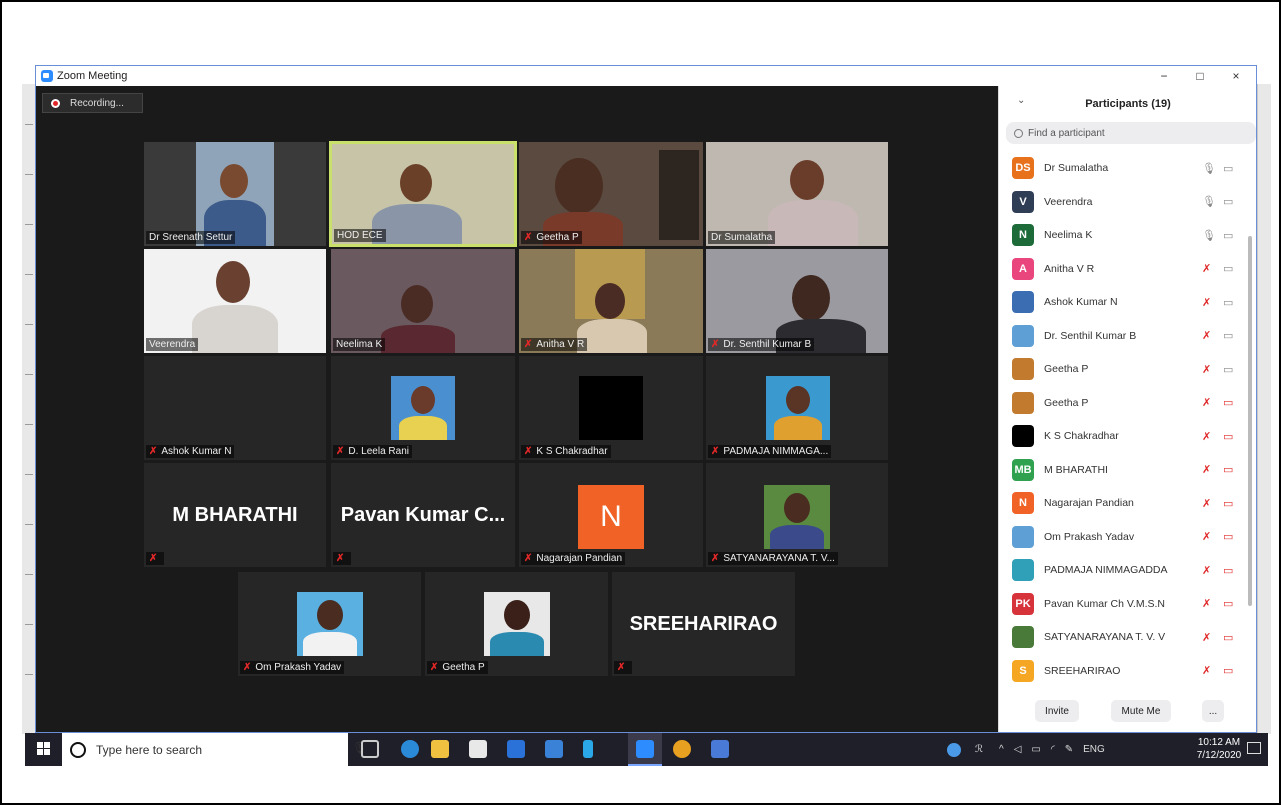 The height and width of the screenshot is (805, 1281). I want to click on participant-name: Ashok Kumar N, so click(1081, 302).